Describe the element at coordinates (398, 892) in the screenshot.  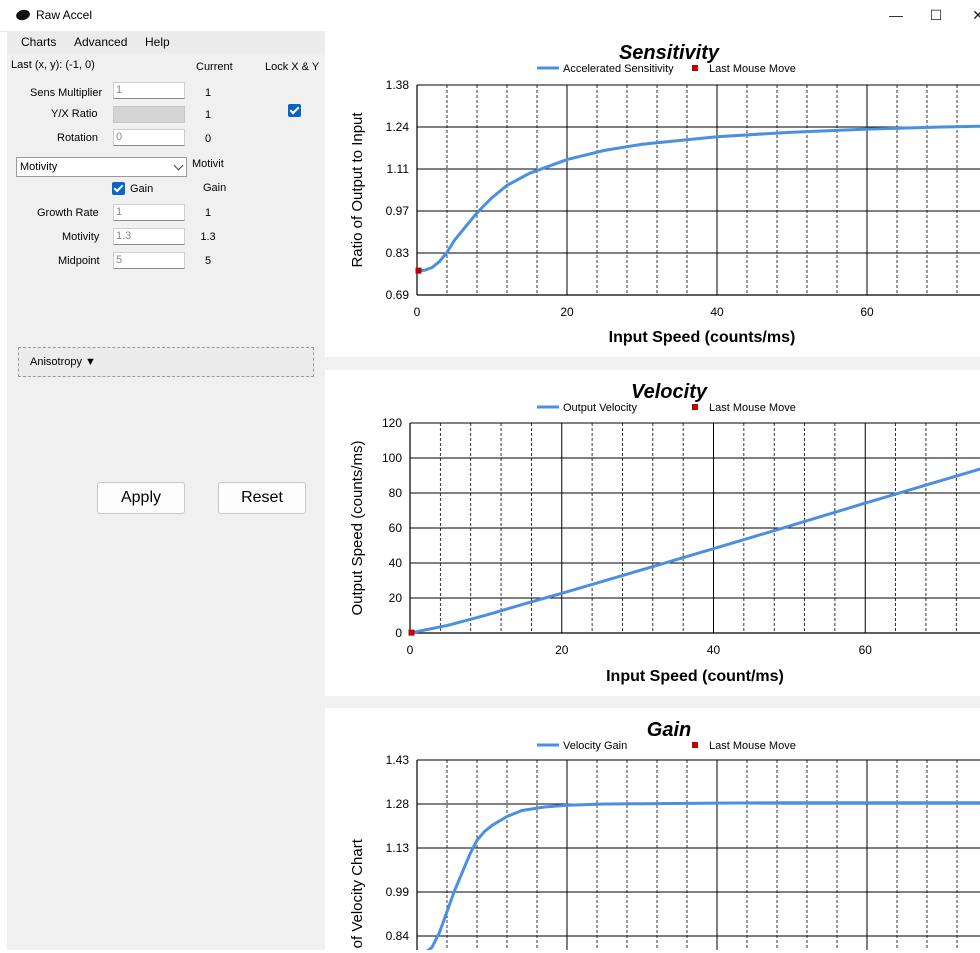
I see `y-tick-label: 0.99` at that location.